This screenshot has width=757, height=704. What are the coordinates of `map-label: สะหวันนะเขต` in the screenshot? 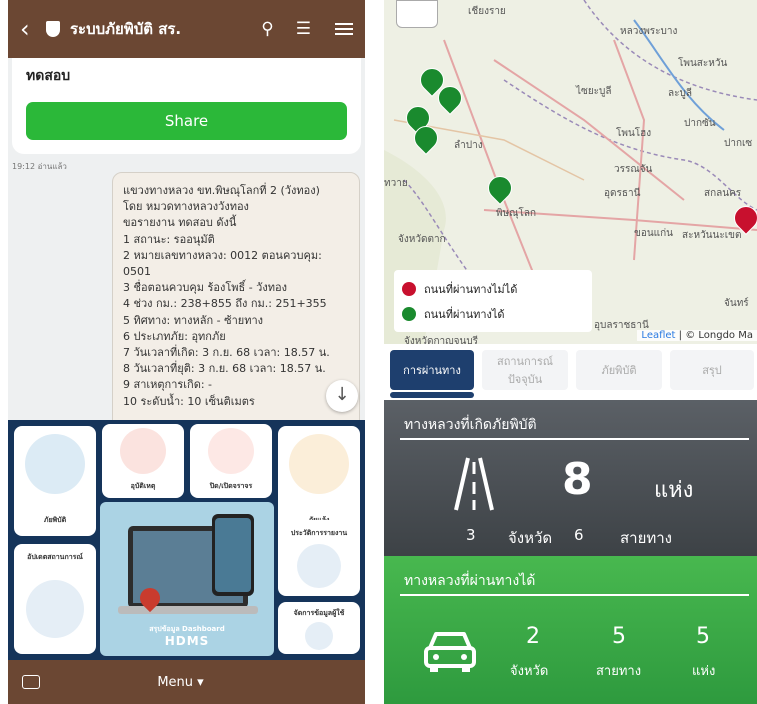 It's located at (712, 235).